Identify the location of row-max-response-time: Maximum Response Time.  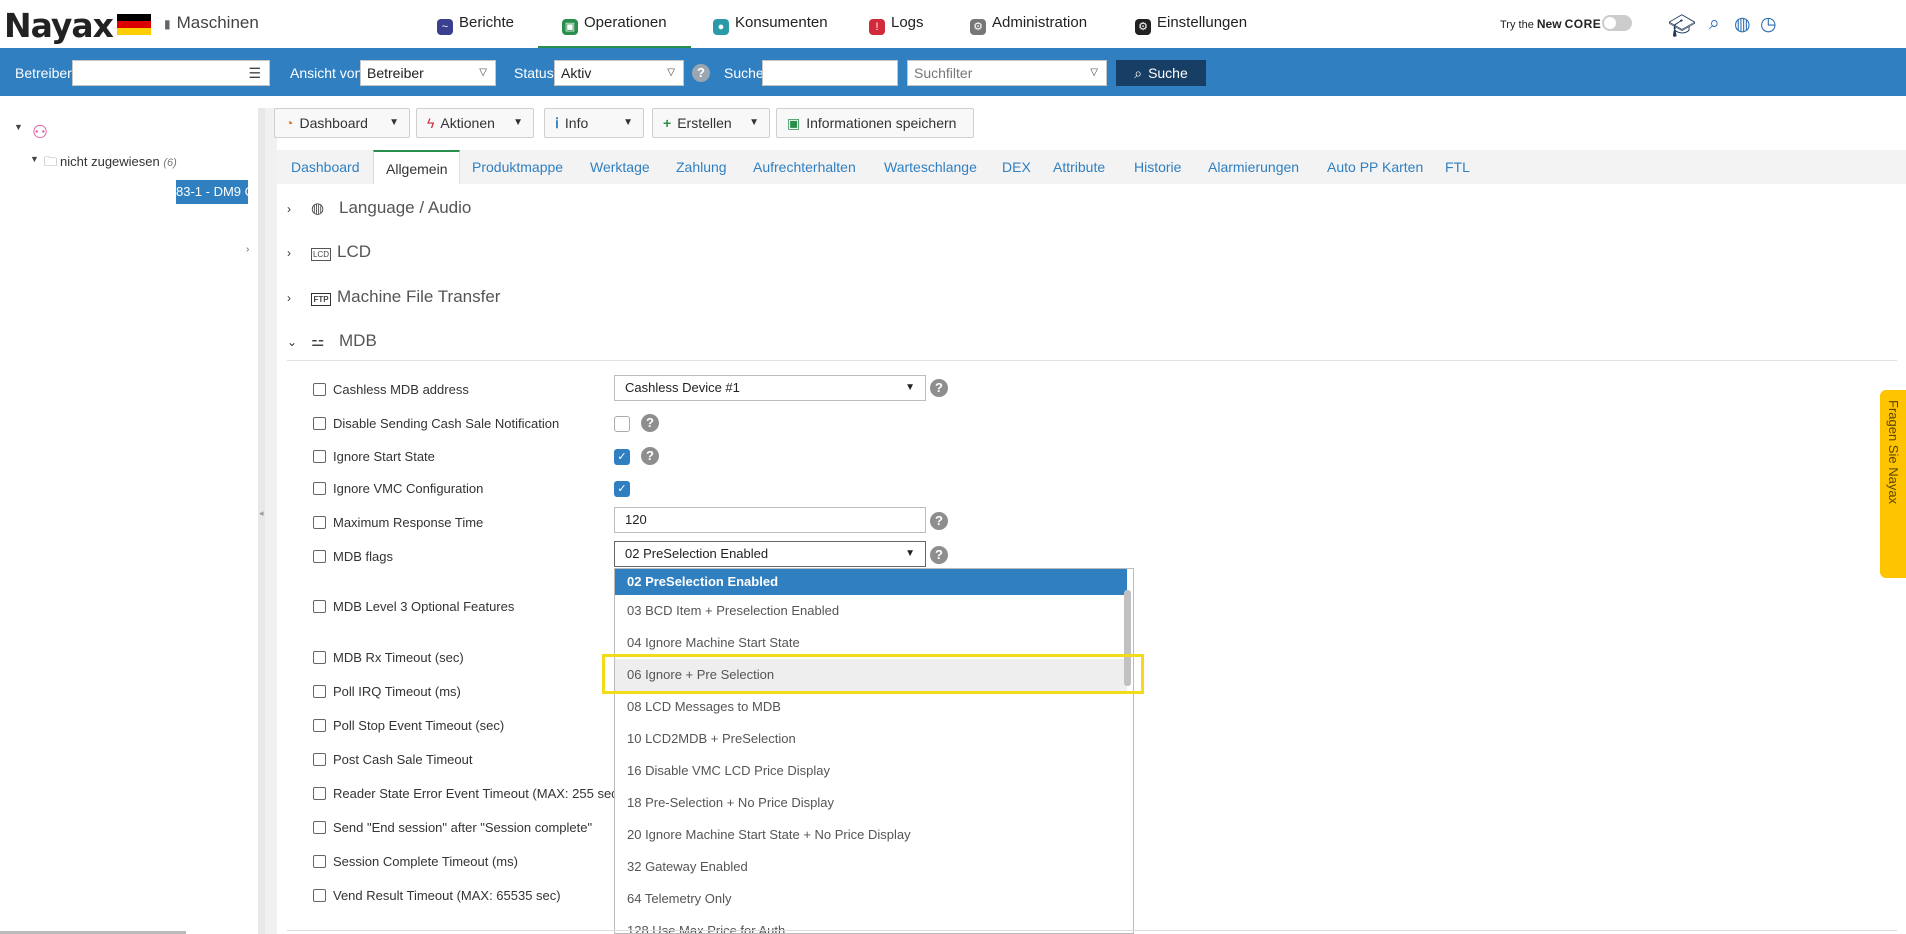
(398, 523).